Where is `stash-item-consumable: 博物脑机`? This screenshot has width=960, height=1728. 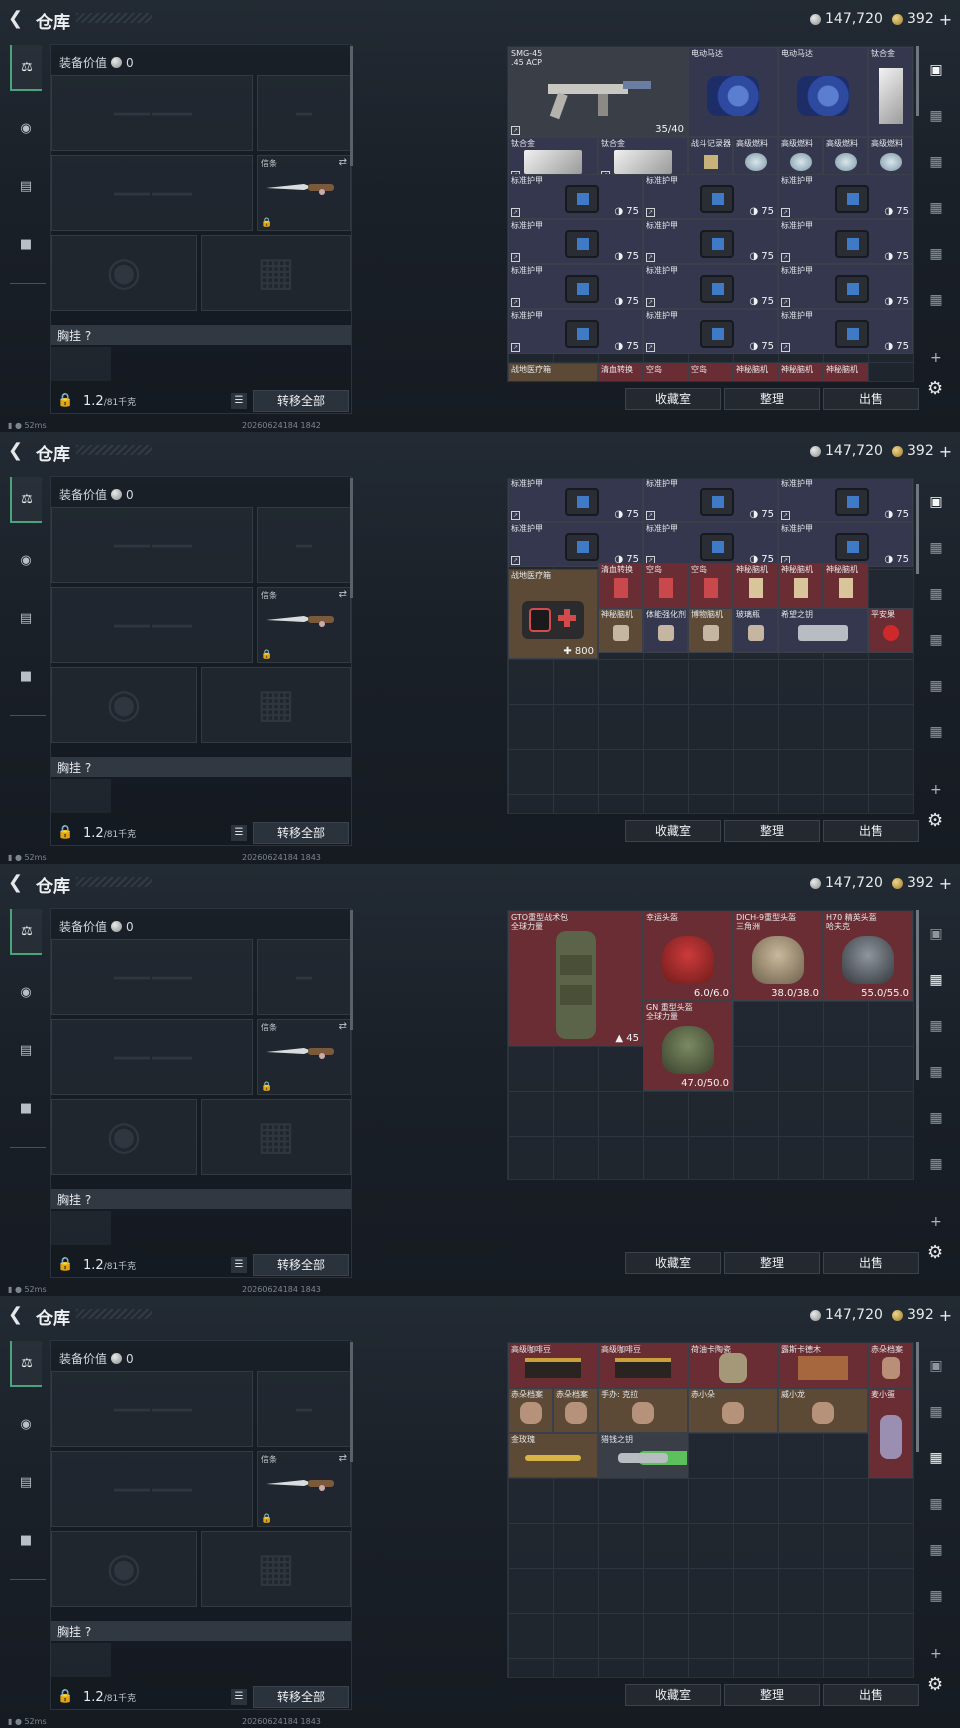 stash-item-consumable: 博物脑机 is located at coordinates (710, 630).